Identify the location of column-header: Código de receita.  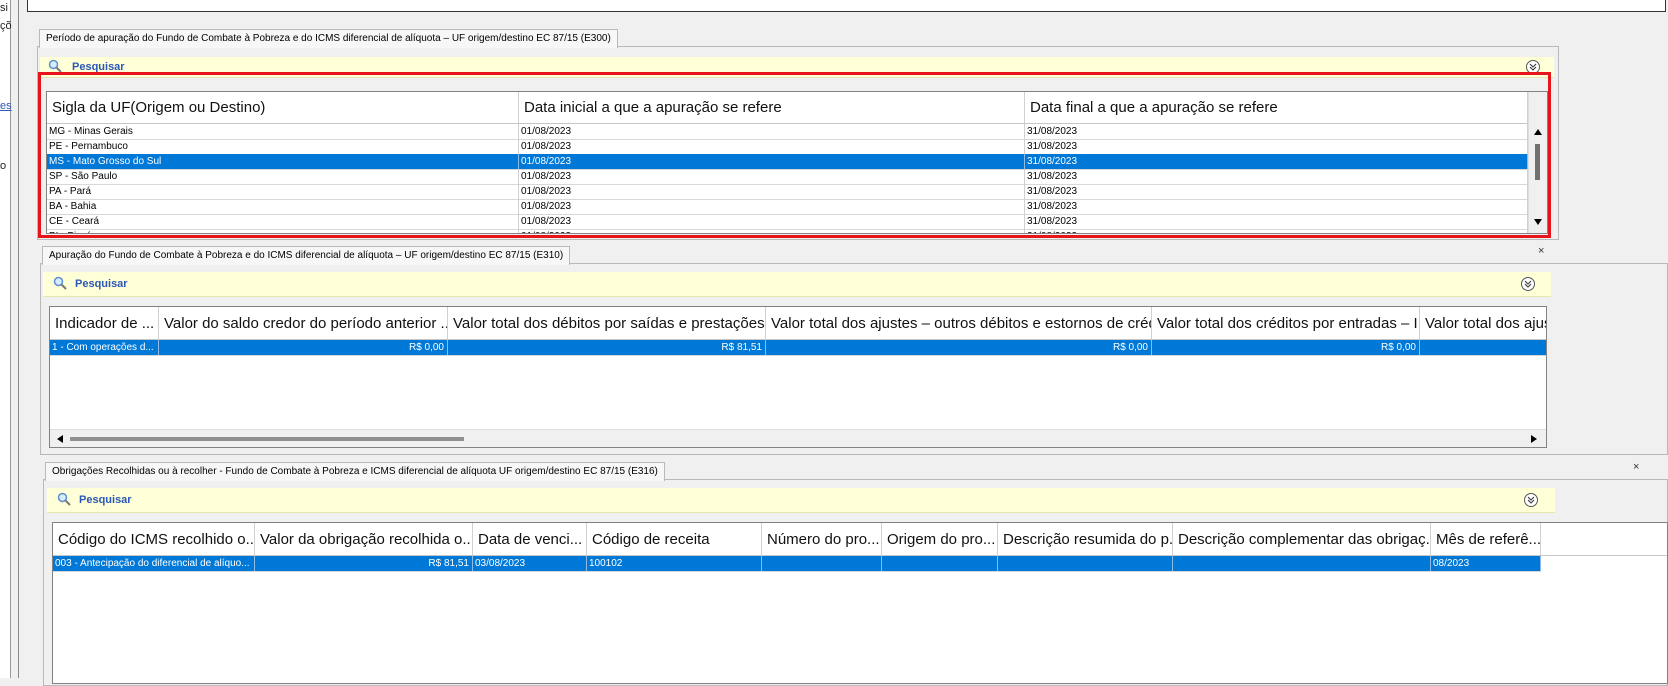
(674, 539).